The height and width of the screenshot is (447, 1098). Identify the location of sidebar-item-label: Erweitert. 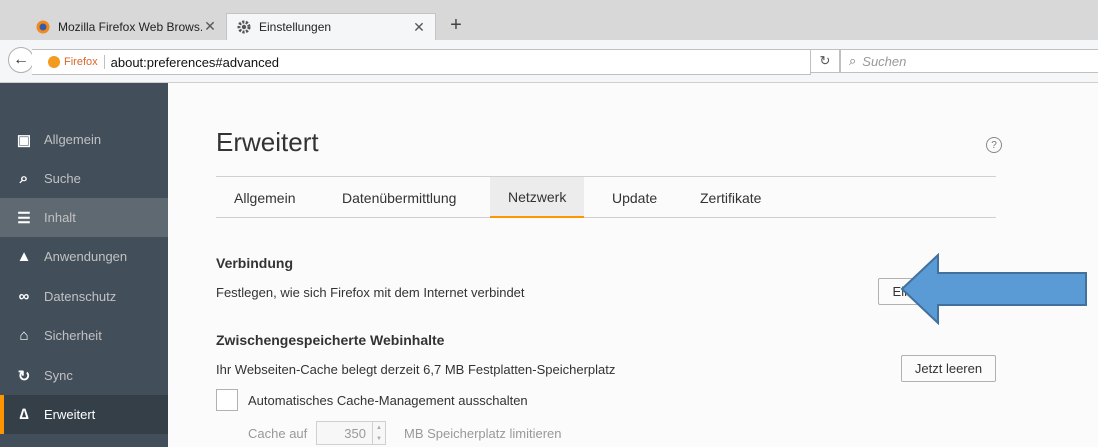
(70, 414).